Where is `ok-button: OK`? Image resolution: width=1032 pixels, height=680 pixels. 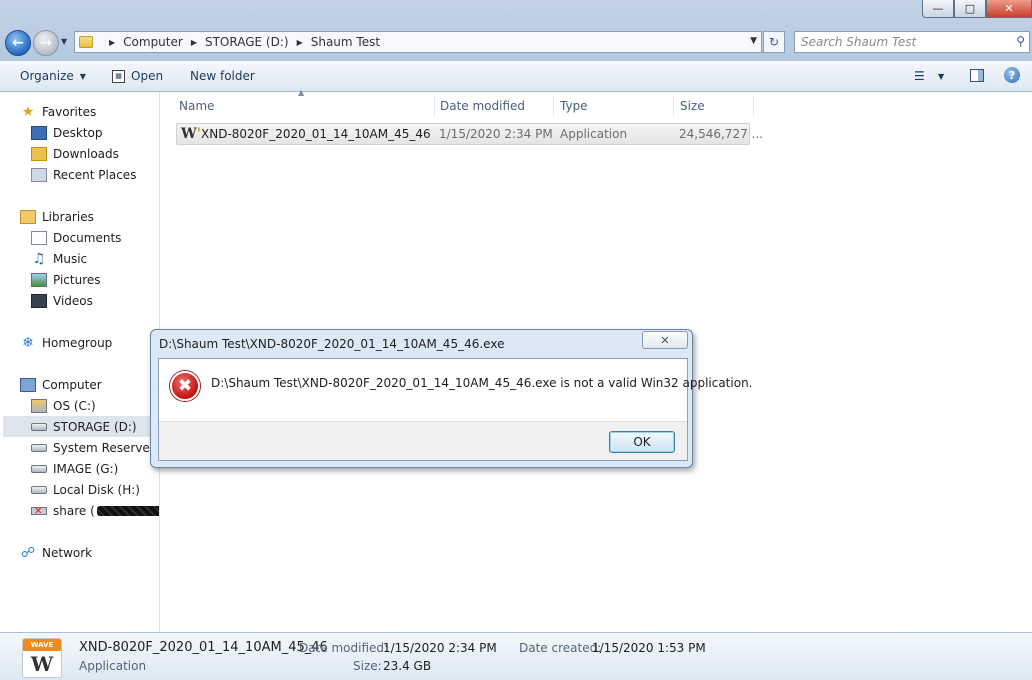 ok-button: OK is located at coordinates (642, 442).